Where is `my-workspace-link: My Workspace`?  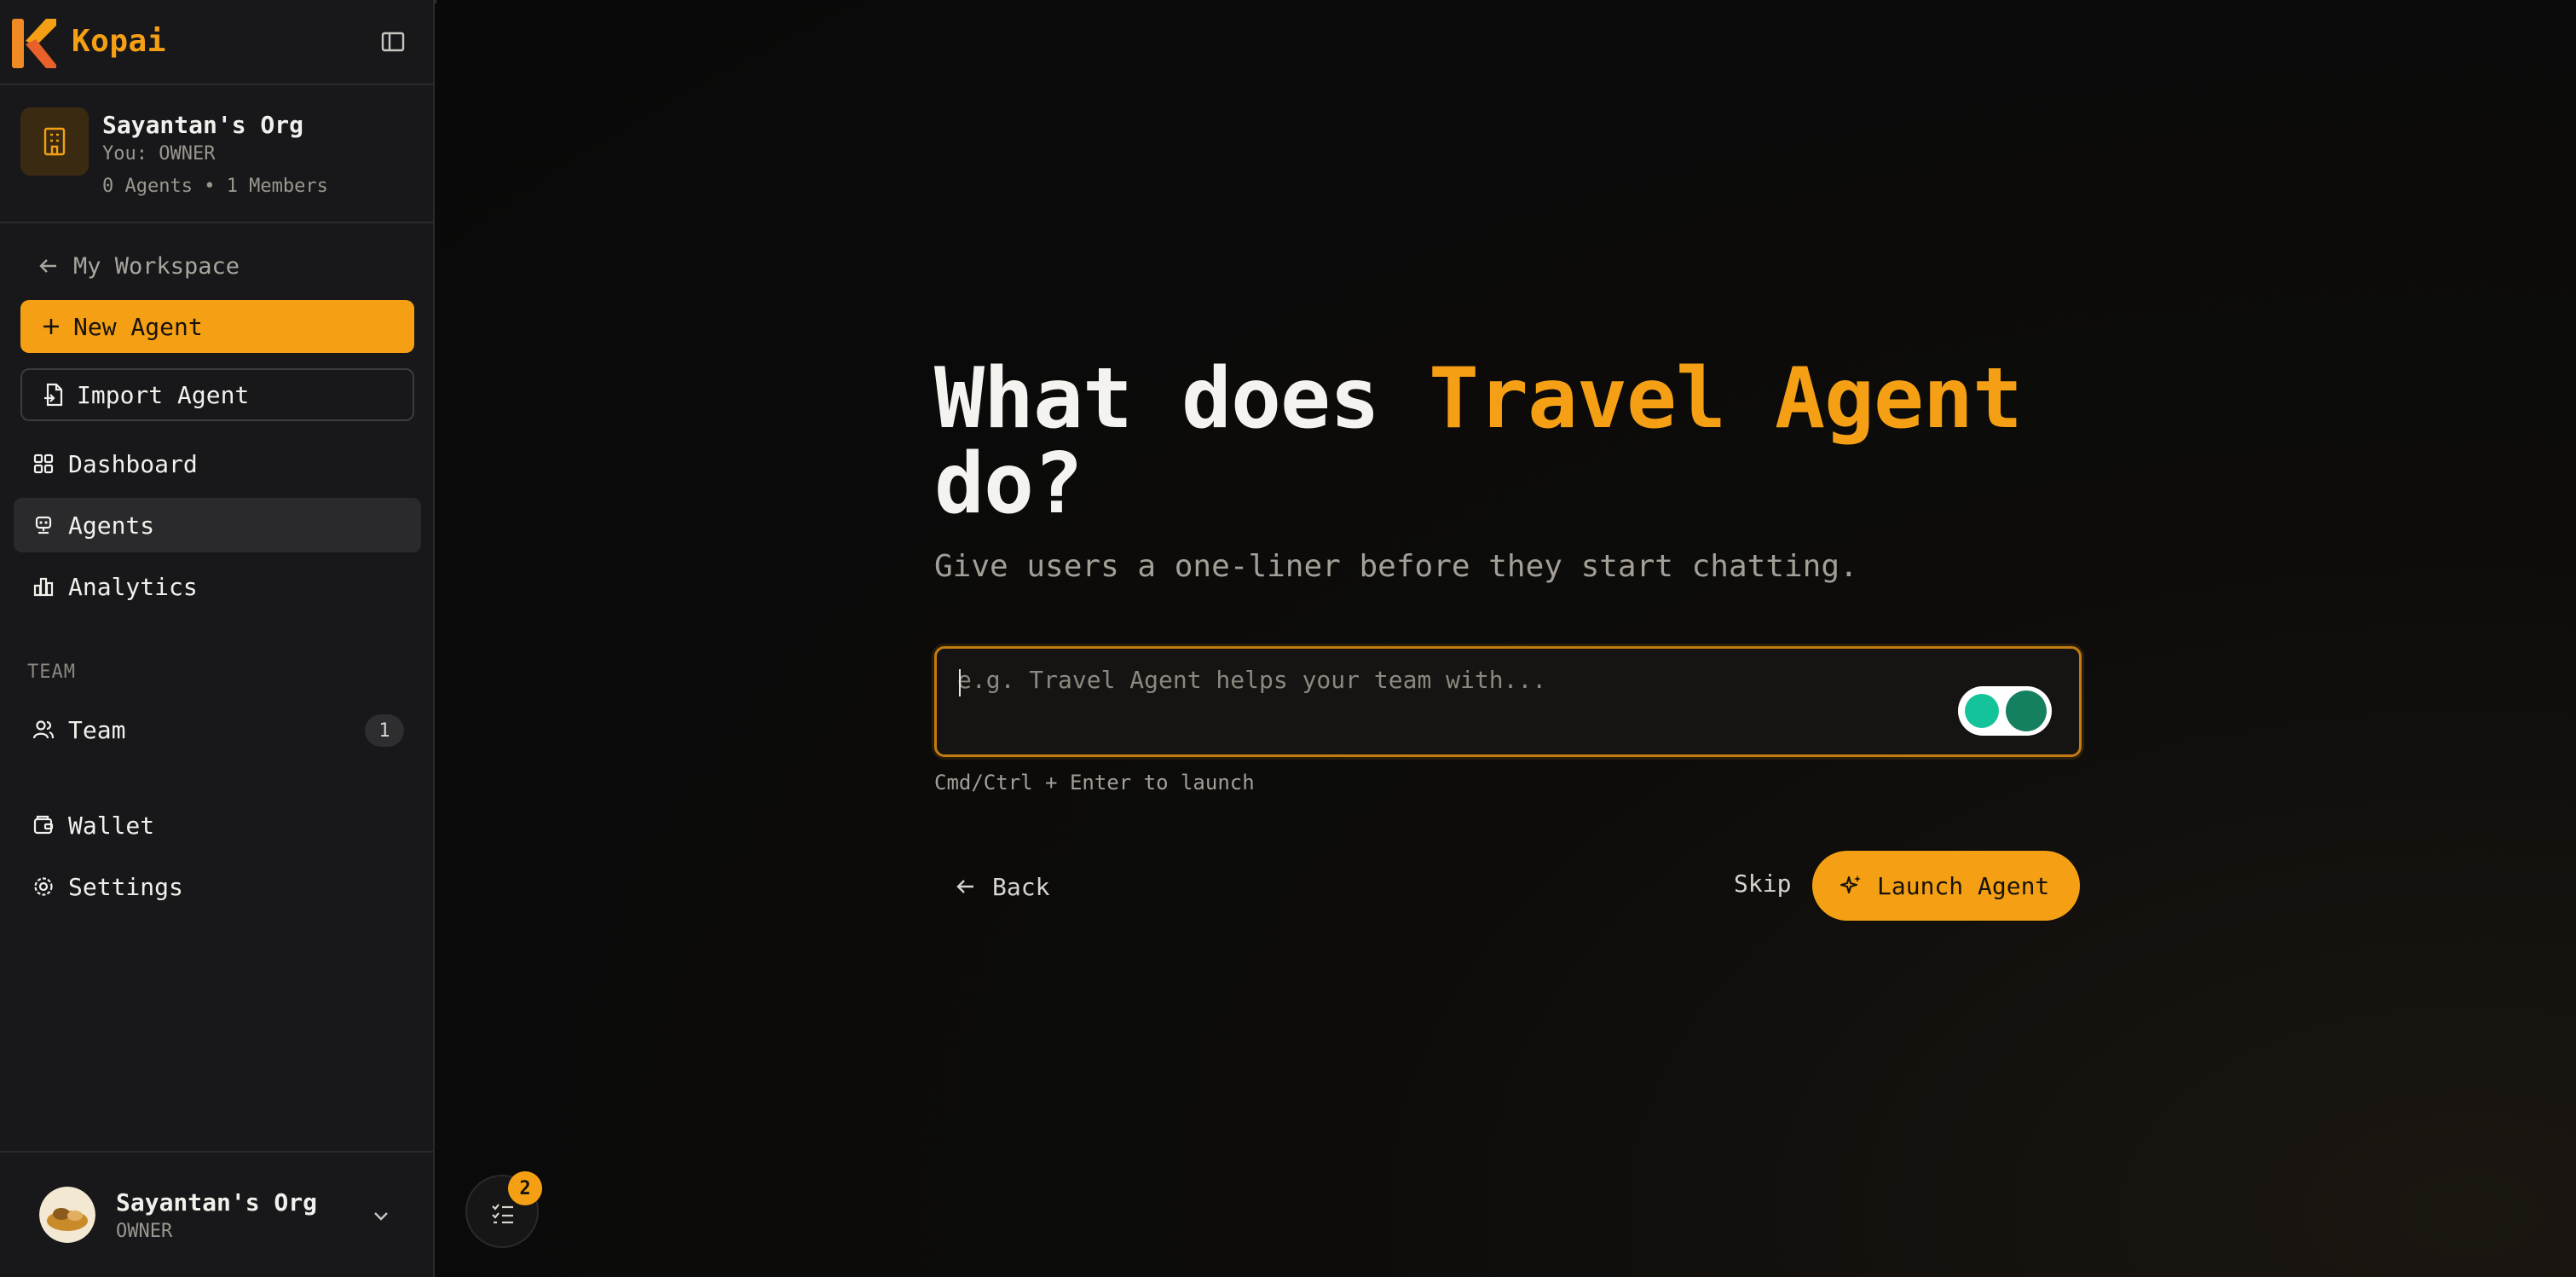 my-workspace-link: My Workspace is located at coordinates (139, 266).